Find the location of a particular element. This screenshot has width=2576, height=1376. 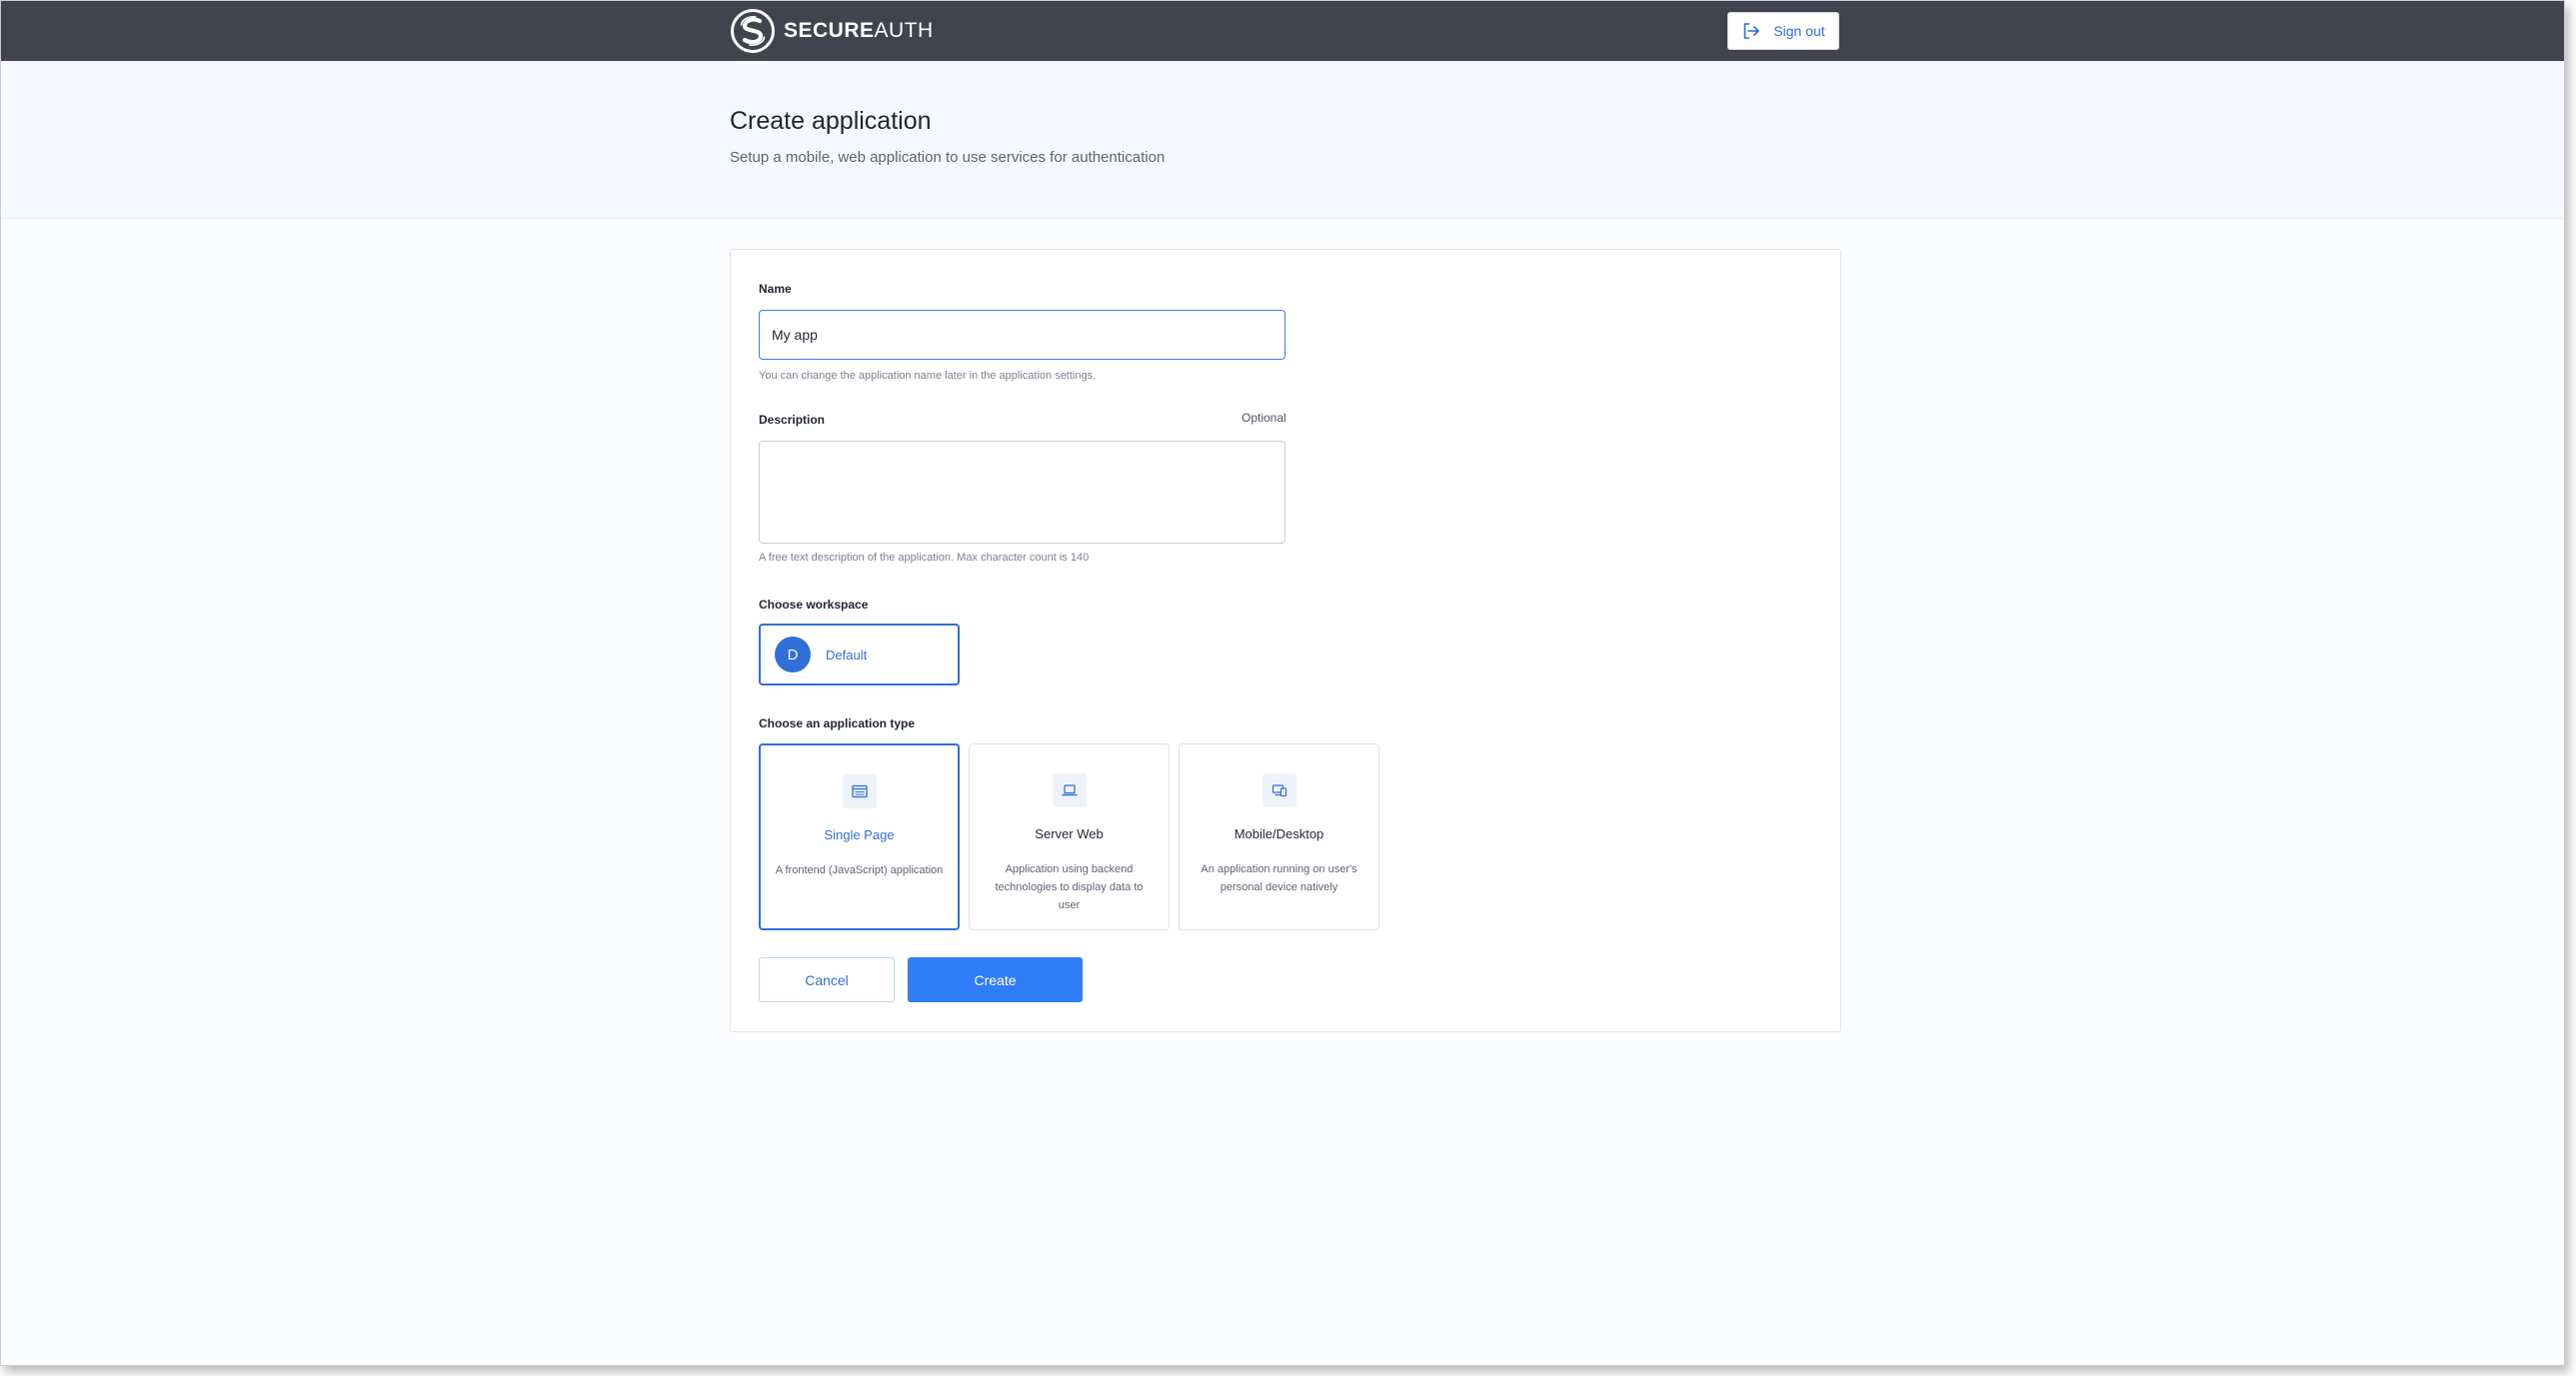

brand-logo: SECUREAUTH is located at coordinates (832, 31).